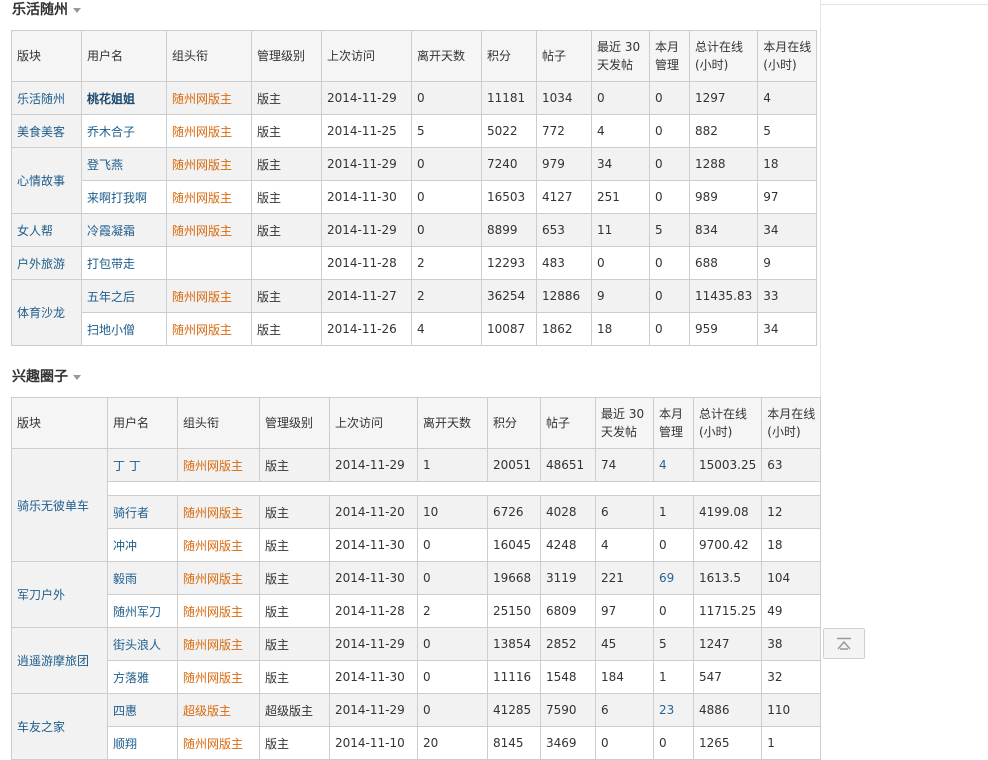 This screenshot has width=988, height=760. What do you see at coordinates (791, 545) in the screenshot?
I see `month-online: 18` at bounding box center [791, 545].